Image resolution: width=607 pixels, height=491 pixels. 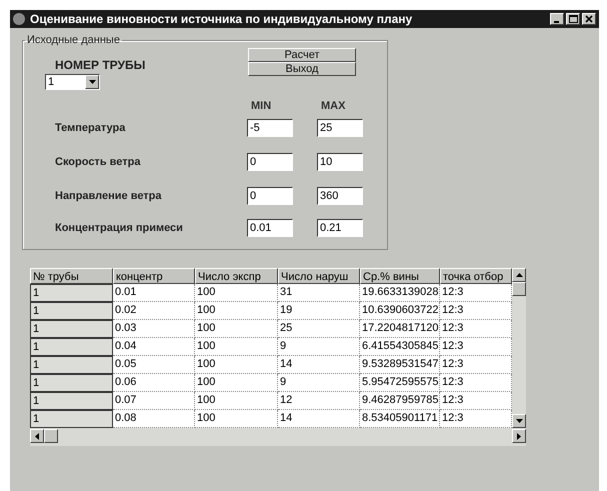 What do you see at coordinates (119, 228) in the screenshot?
I see `parameter-label: Концентрация примеси` at bounding box center [119, 228].